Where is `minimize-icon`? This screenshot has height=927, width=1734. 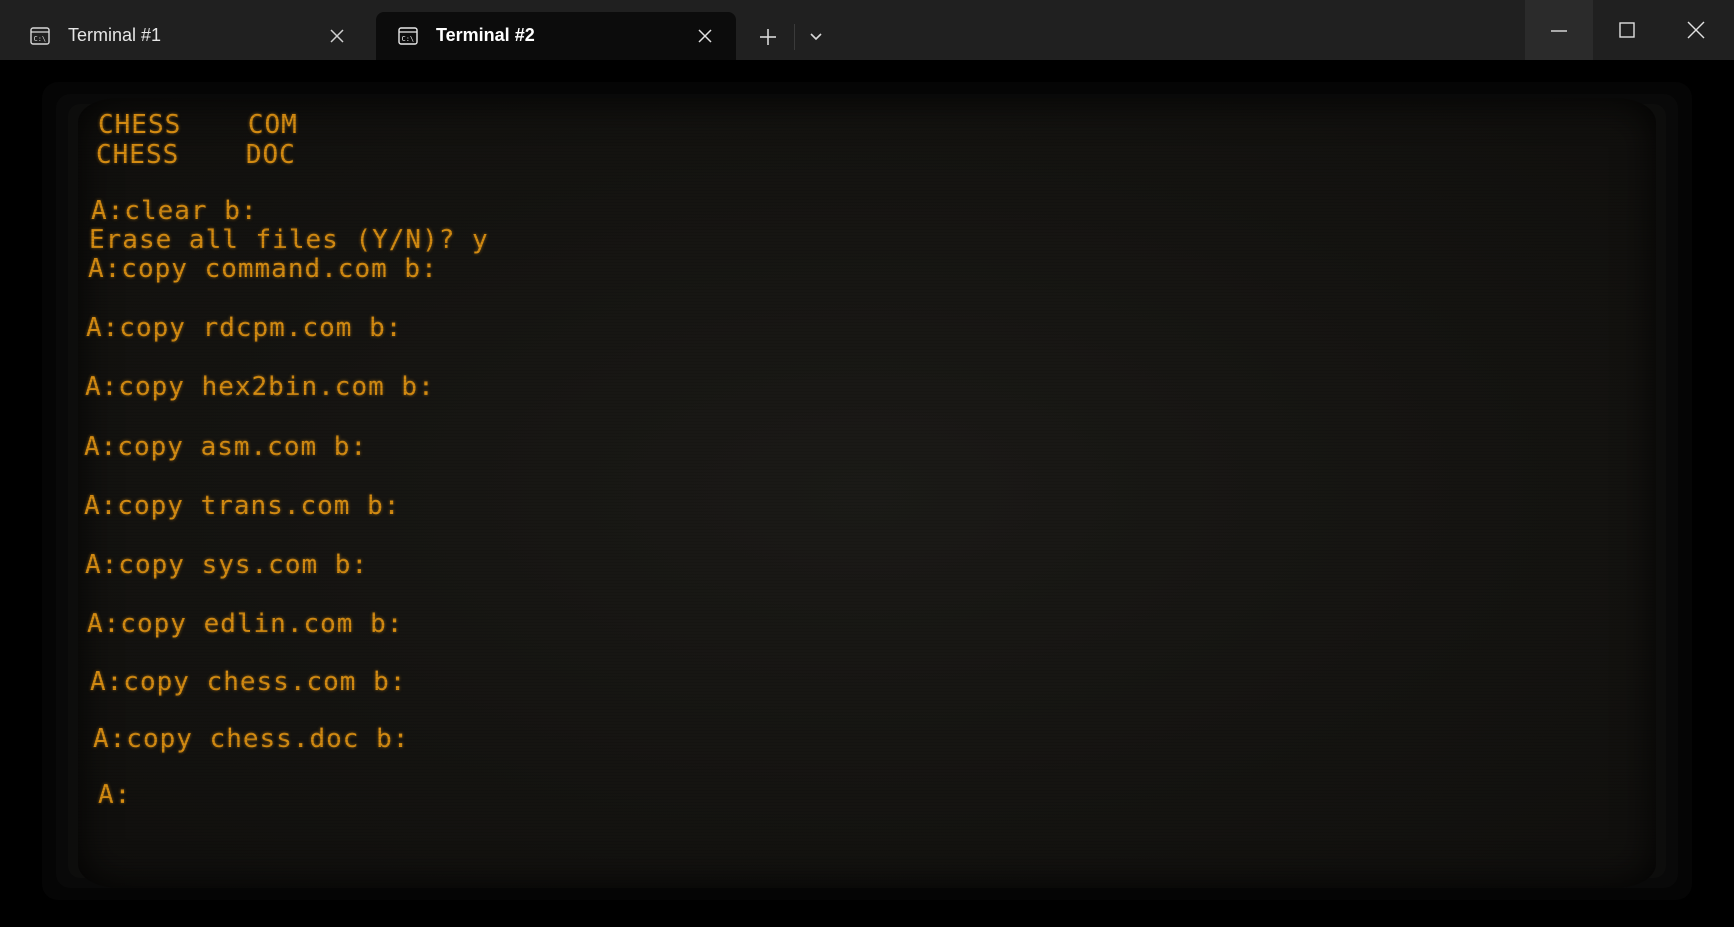 minimize-icon is located at coordinates (1559, 31).